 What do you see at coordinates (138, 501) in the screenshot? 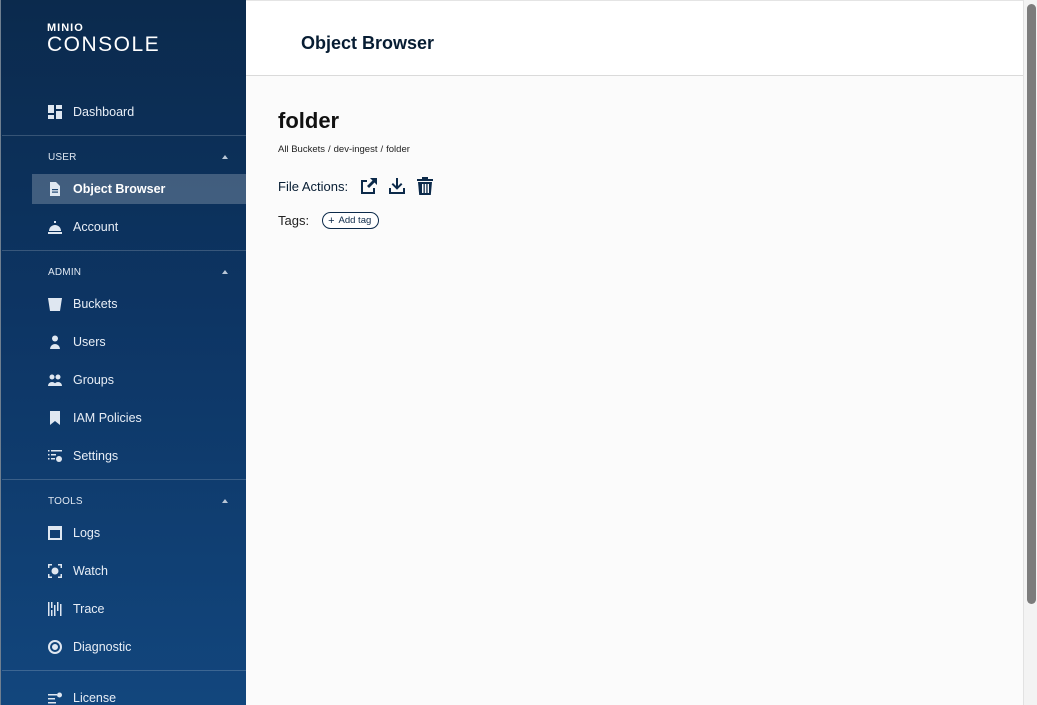
I see `section-toggle-tools: TOOLS` at bounding box center [138, 501].